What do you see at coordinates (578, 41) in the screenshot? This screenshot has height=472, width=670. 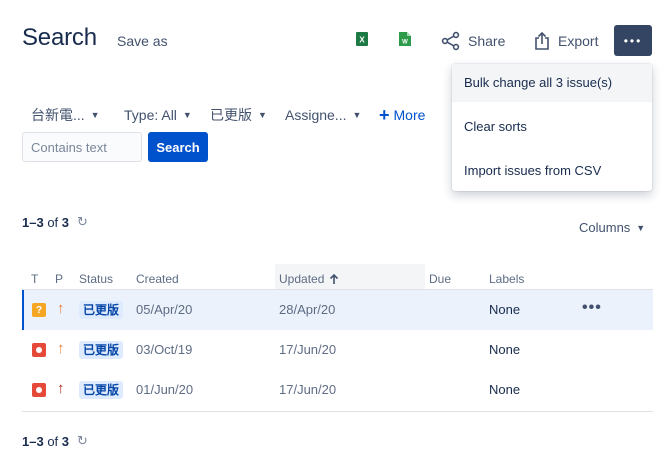 I see `export-label: Export` at bounding box center [578, 41].